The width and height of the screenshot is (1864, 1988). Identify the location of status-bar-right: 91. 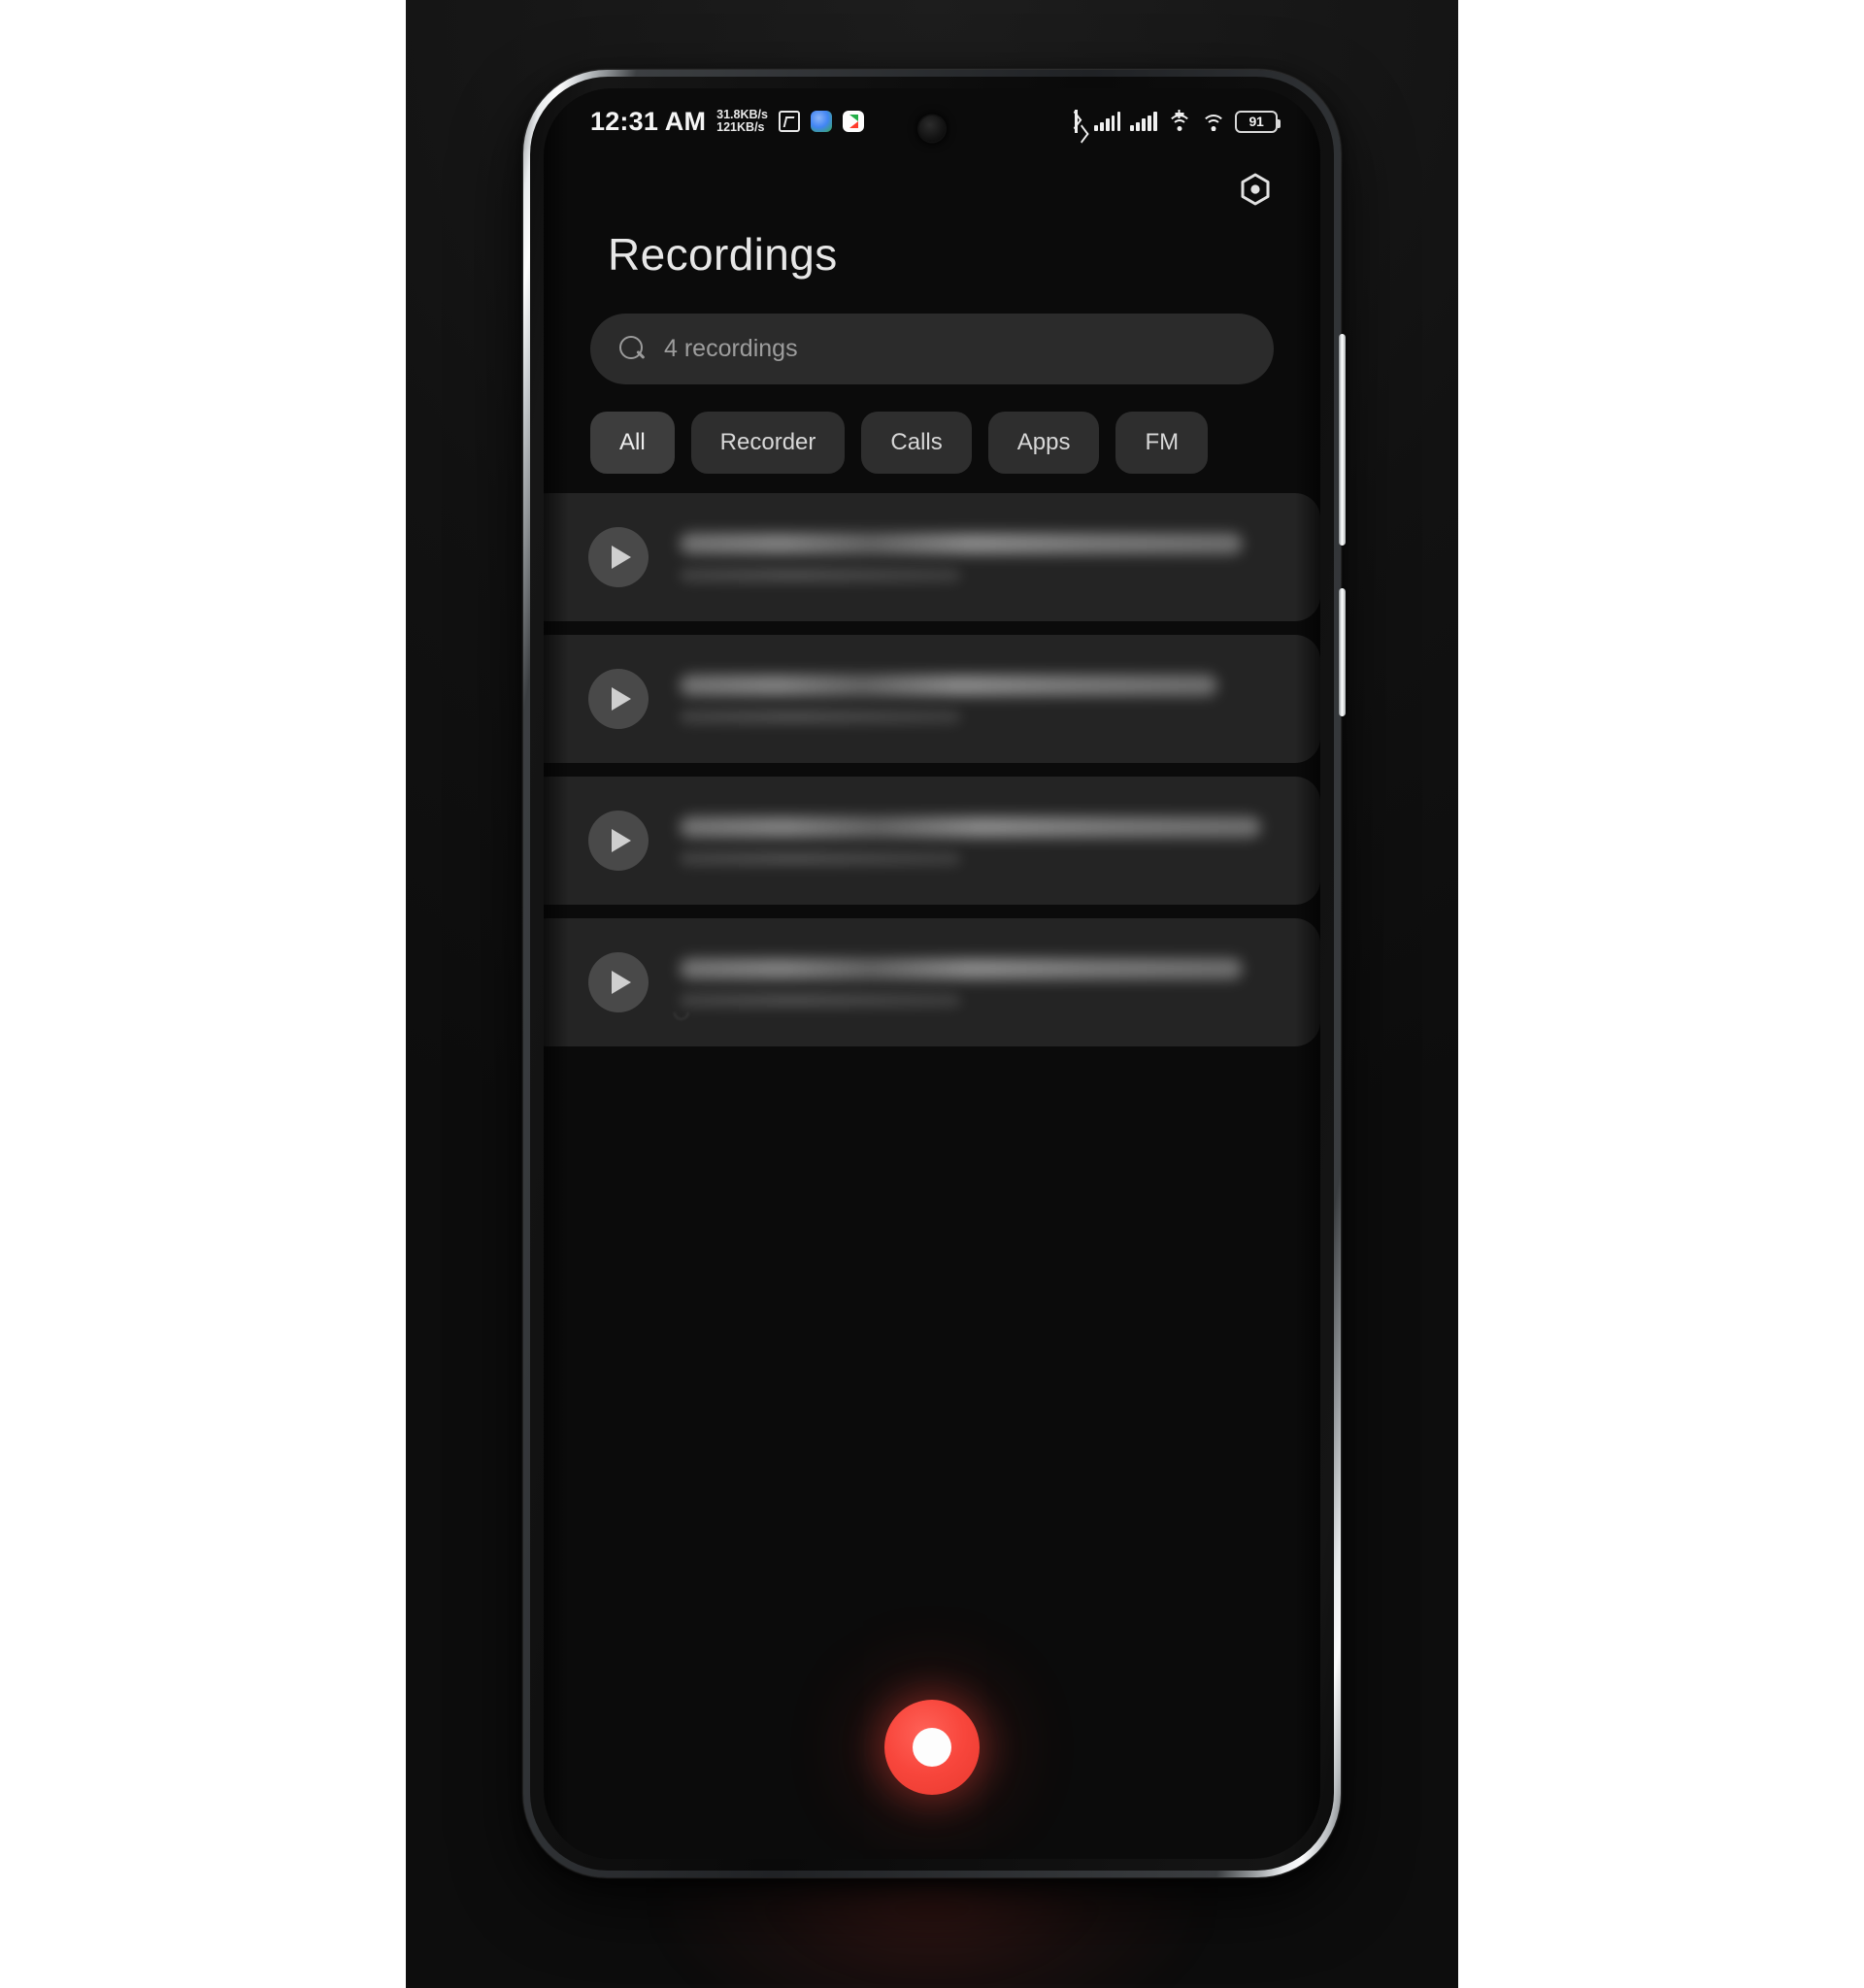
(1175, 122).